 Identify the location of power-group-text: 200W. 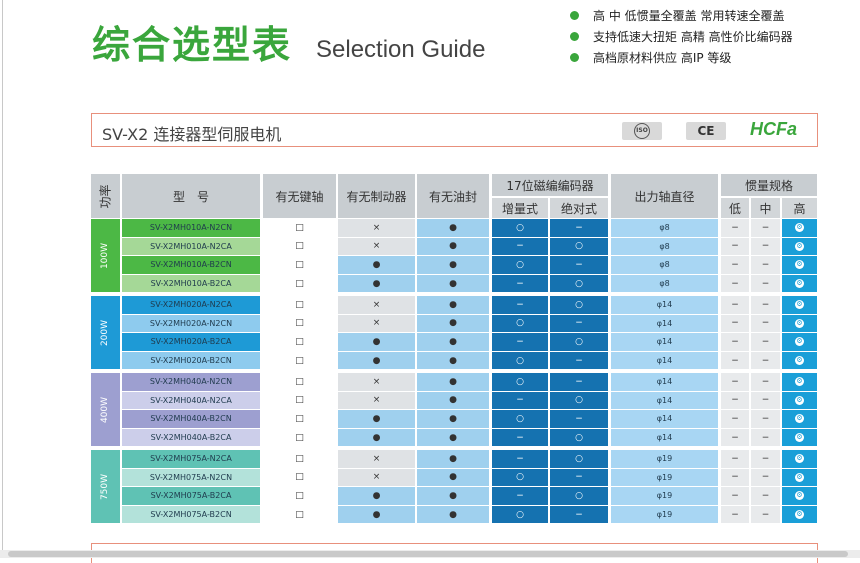
(105, 332).